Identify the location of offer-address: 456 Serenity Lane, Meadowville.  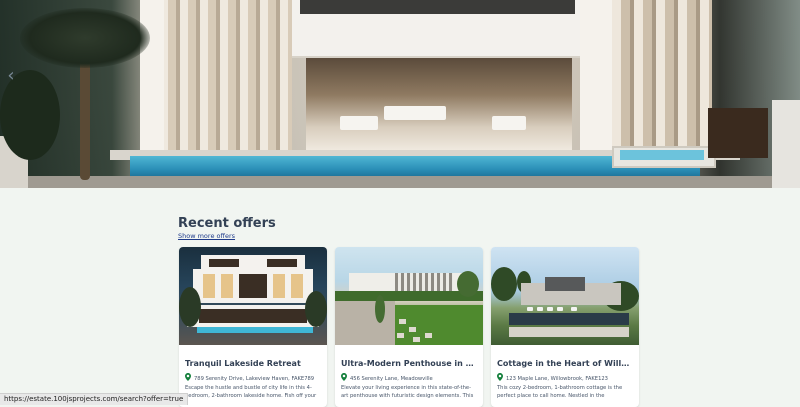
(410, 377).